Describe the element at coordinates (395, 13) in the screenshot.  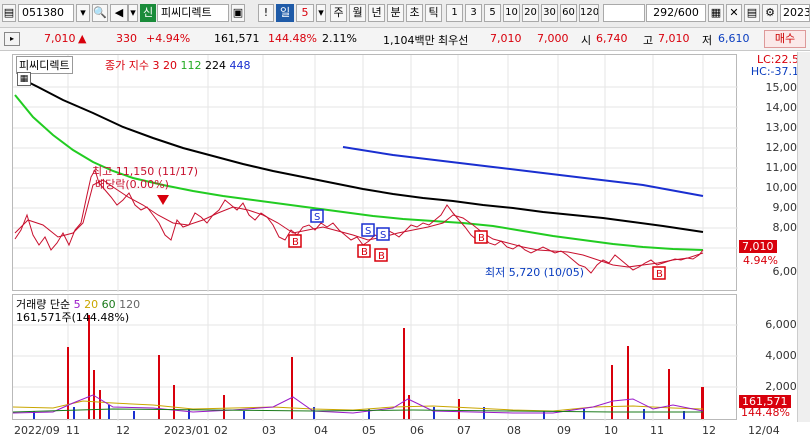
I see `period-minute-button: 분` at that location.